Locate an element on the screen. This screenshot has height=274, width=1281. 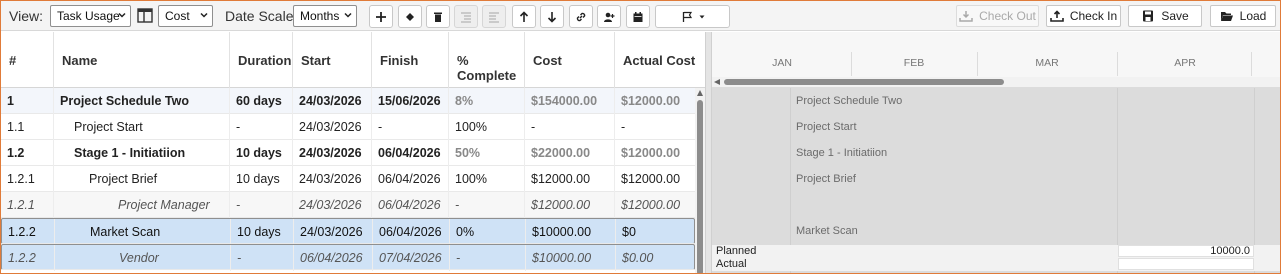
task-label: Market Scan is located at coordinates (827, 231).